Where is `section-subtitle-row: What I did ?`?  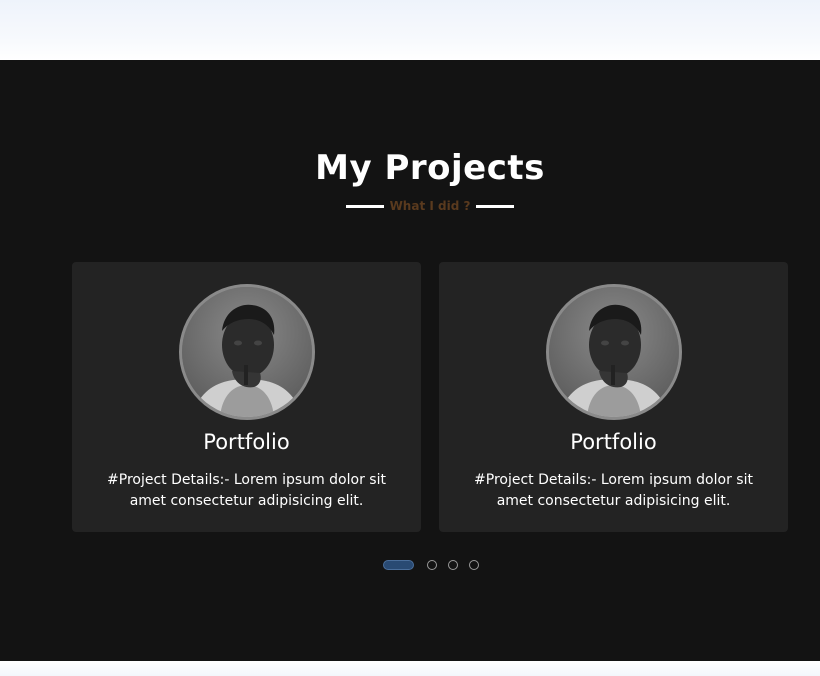
section-subtitle-row: What I did ? is located at coordinates (410, 206).